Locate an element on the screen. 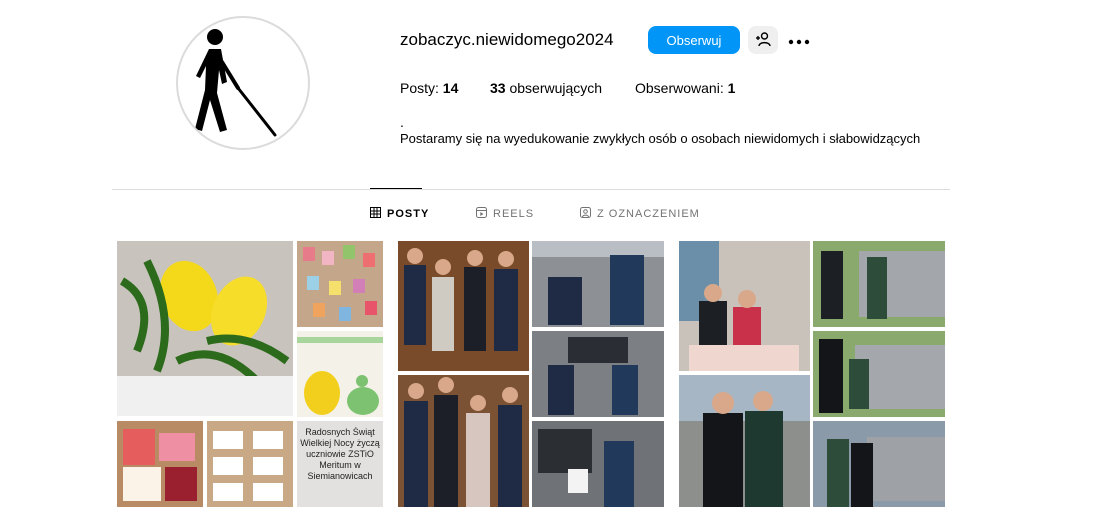 This screenshot has height=532, width=1101. tab-reels: REELS is located at coordinates (505, 214).